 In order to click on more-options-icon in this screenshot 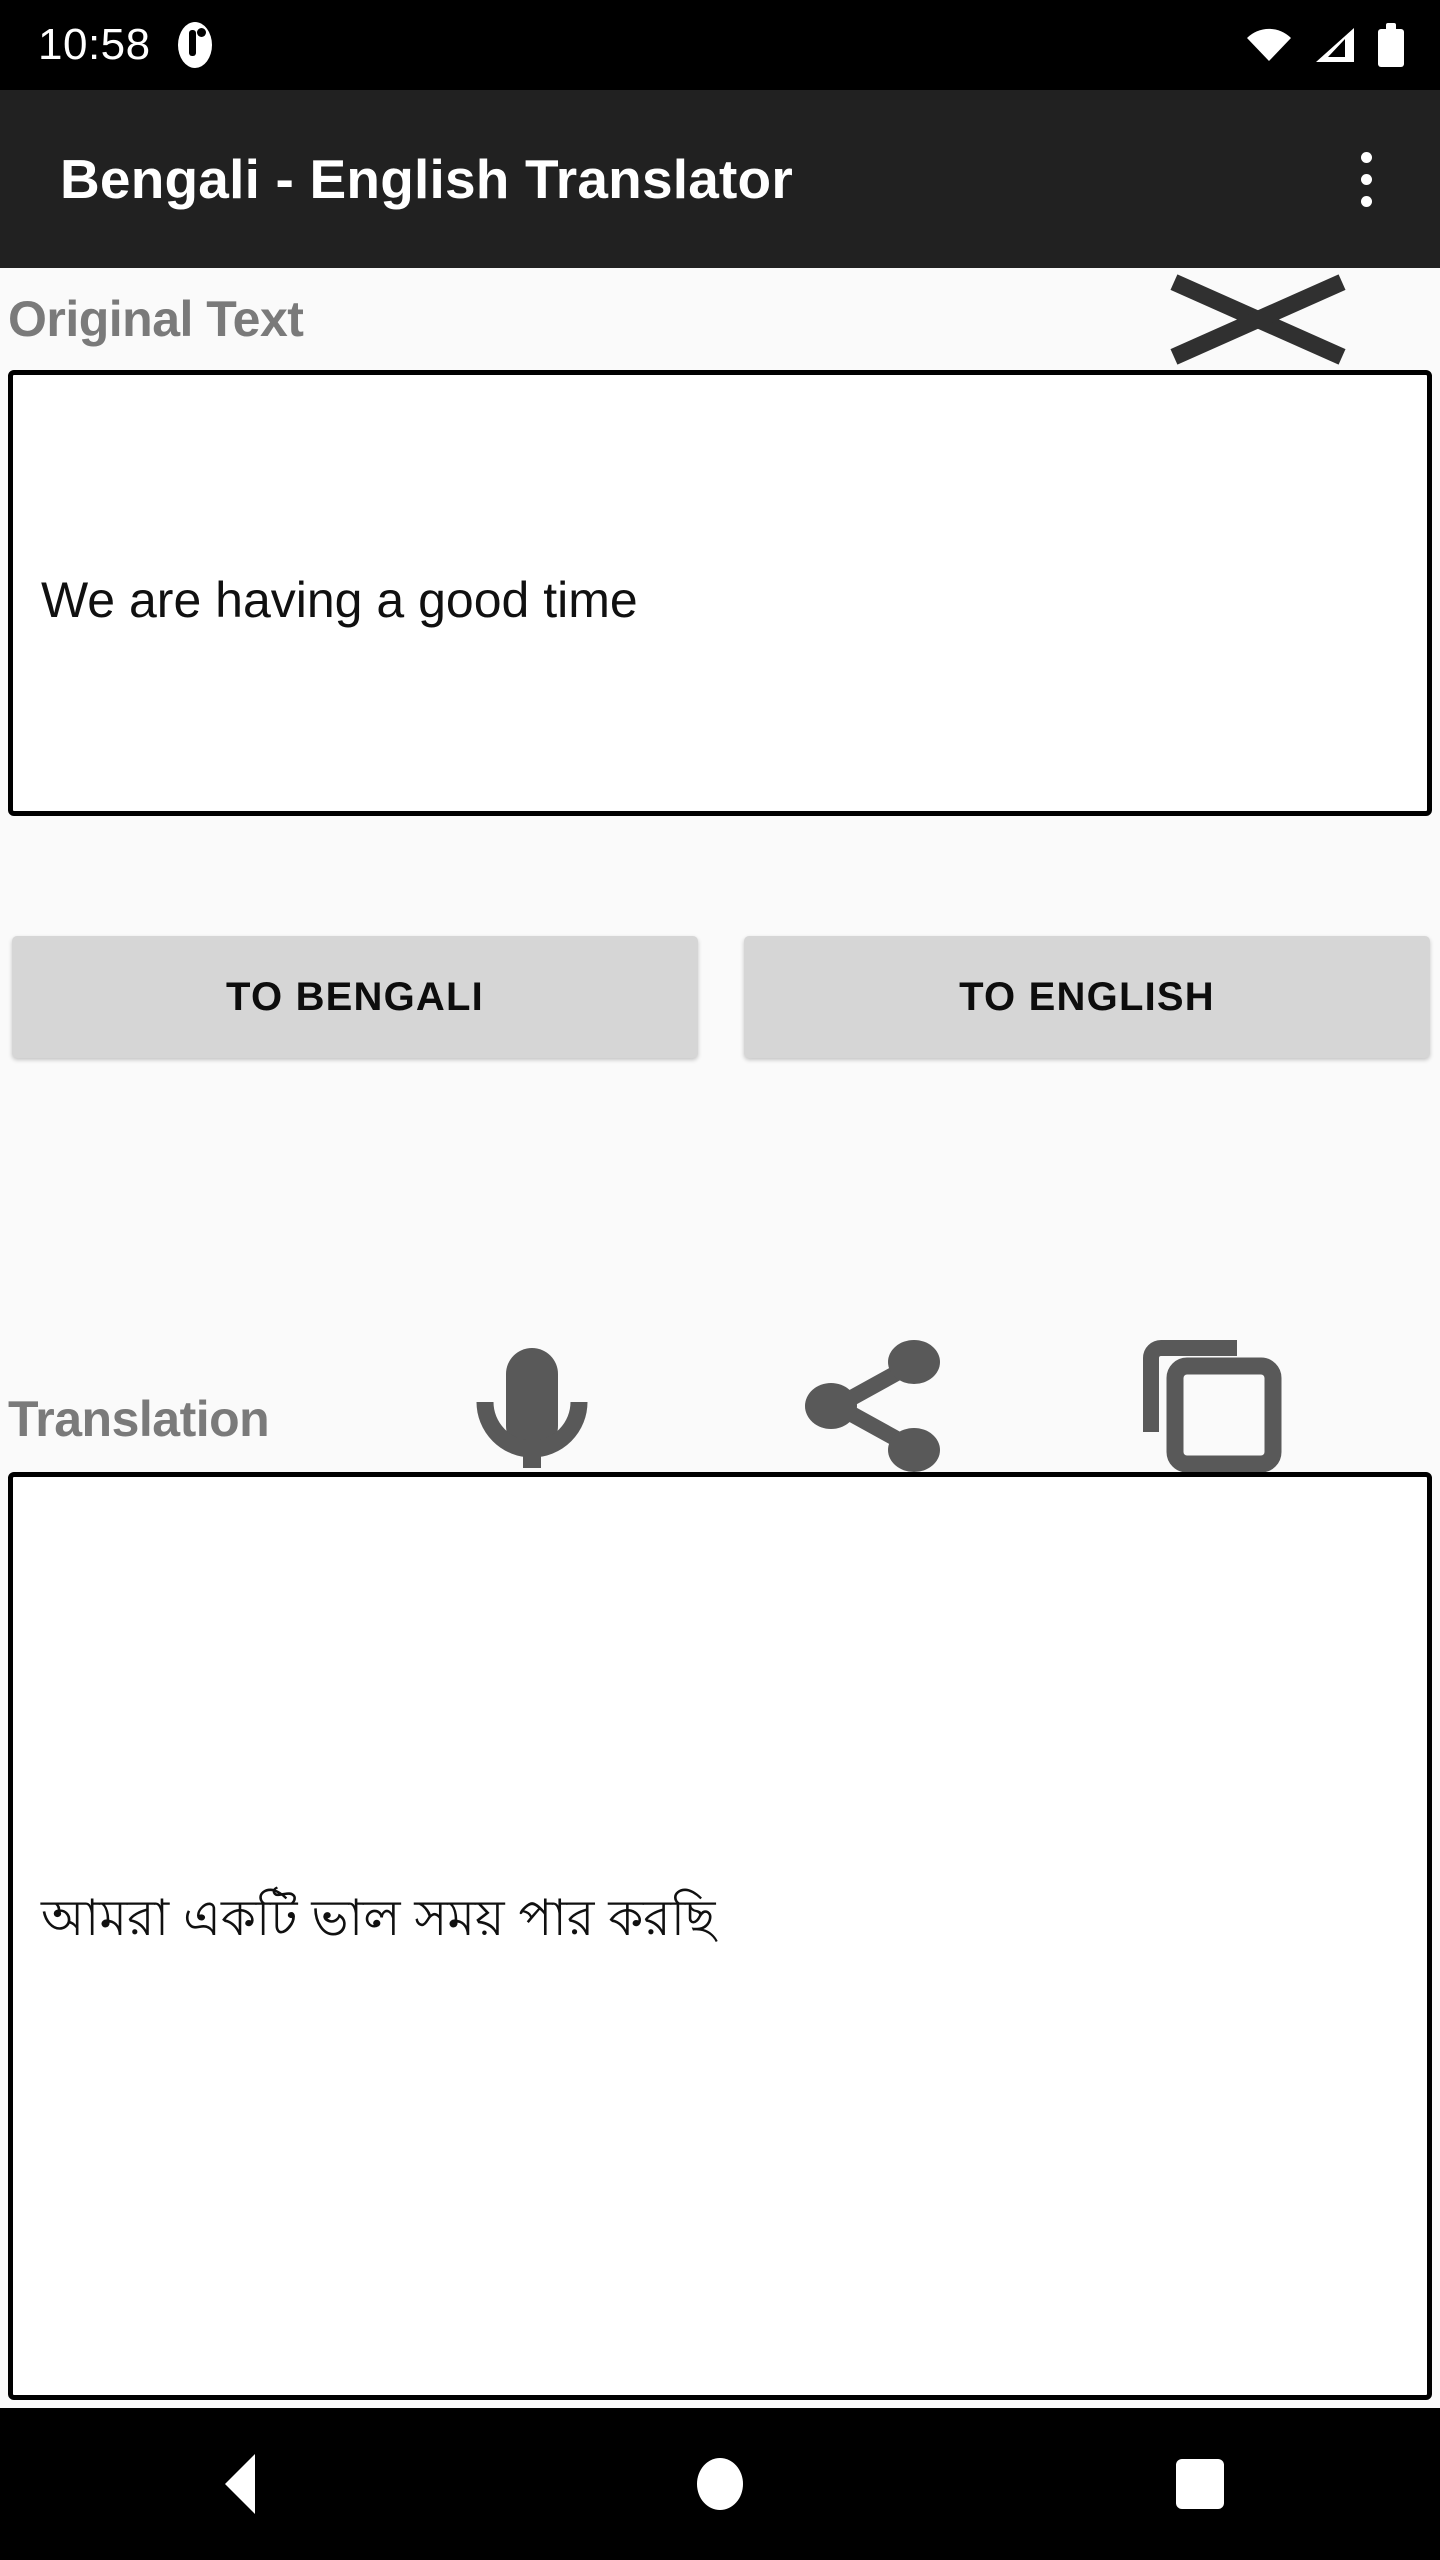, I will do `click(1366, 179)`.